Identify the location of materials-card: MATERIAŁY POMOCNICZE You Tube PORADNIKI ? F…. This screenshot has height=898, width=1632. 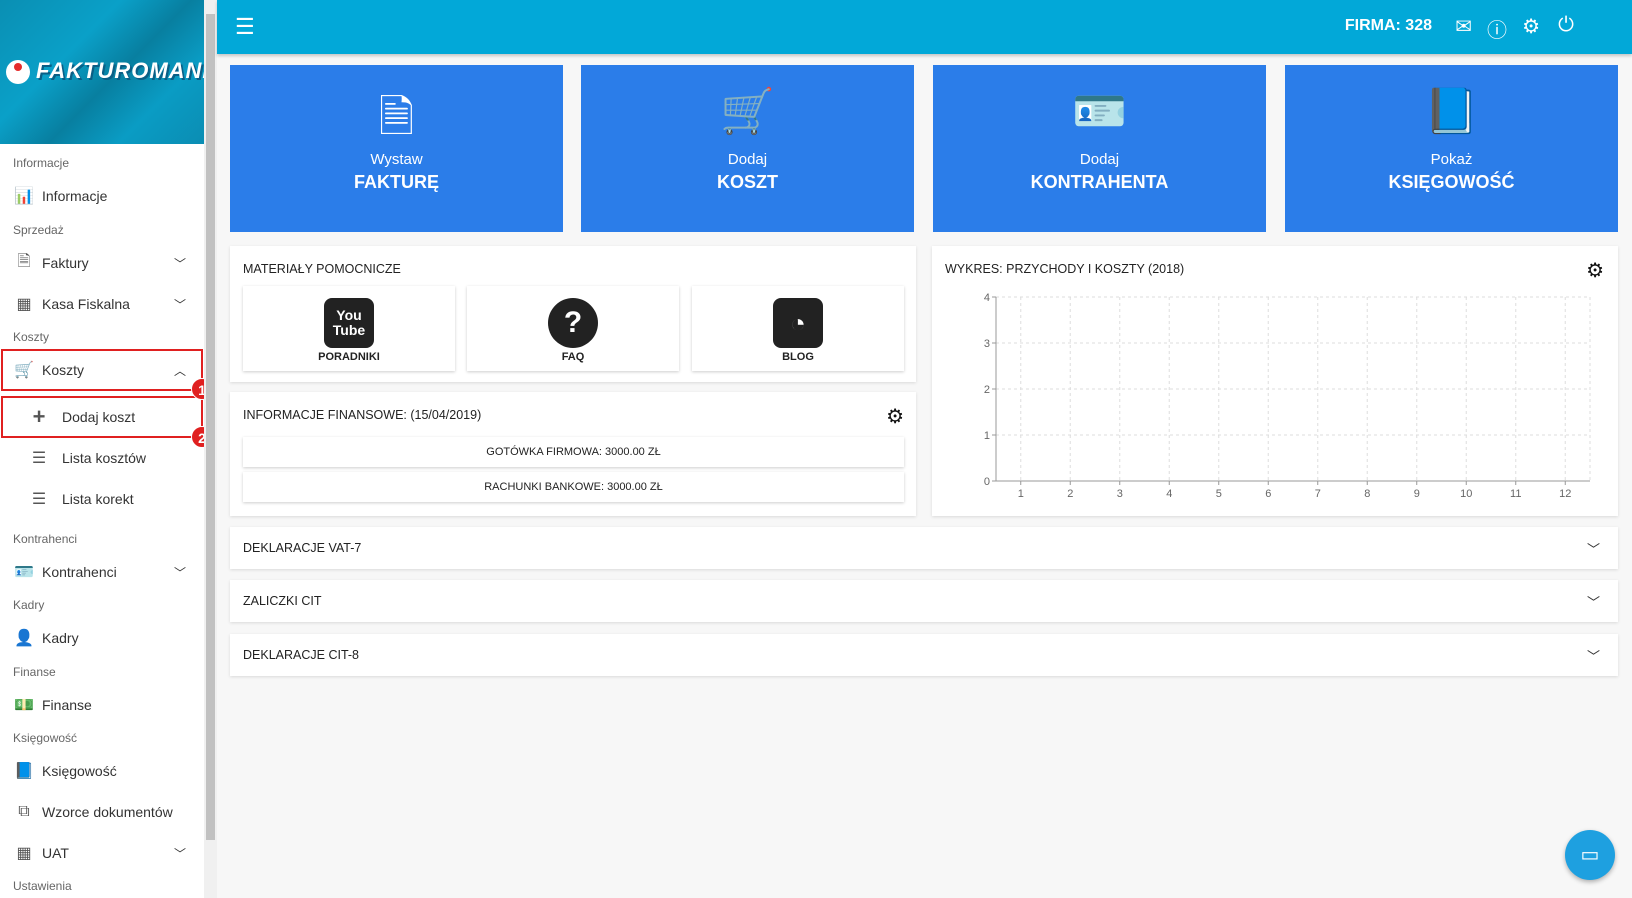
(573, 314).